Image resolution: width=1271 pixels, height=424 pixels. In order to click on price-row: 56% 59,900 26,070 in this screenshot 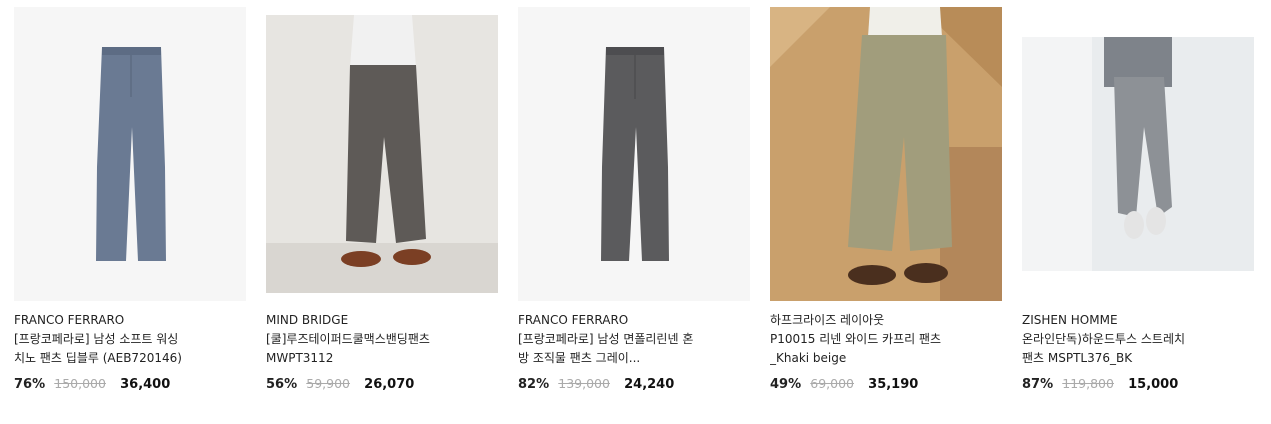, I will do `click(340, 384)`.